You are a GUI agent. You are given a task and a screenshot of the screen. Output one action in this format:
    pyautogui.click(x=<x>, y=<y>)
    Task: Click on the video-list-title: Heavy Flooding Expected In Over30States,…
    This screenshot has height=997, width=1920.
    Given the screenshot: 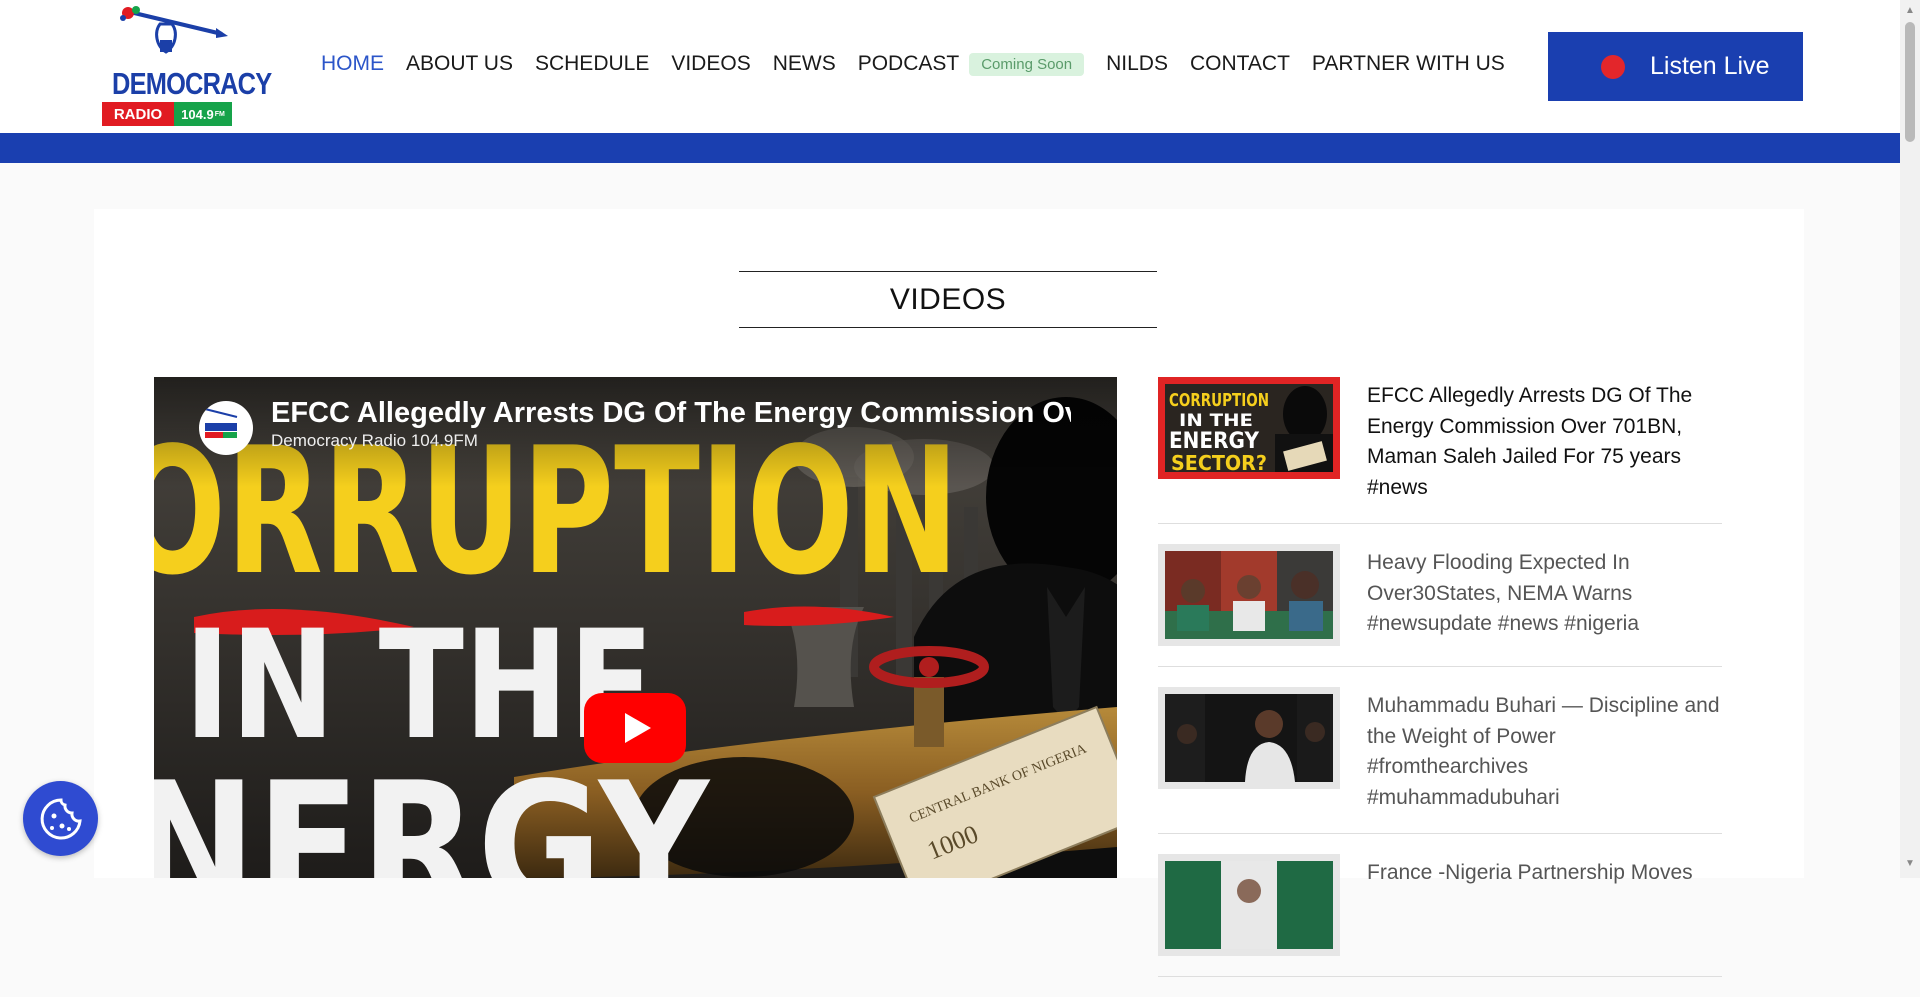 What is the action you would take?
    pyautogui.click(x=1544, y=595)
    